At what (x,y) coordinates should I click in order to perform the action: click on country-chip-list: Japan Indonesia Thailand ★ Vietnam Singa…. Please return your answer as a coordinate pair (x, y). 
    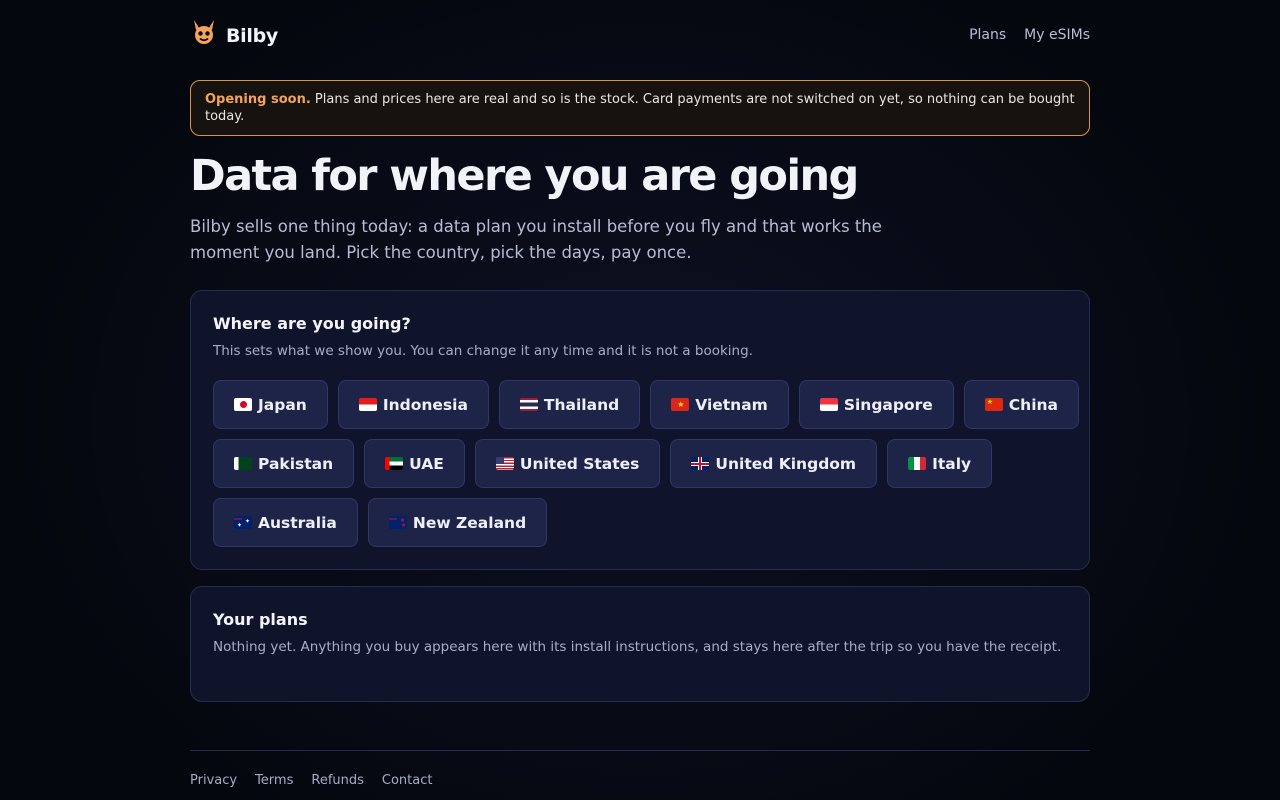
    Looking at the image, I should click on (646, 468).